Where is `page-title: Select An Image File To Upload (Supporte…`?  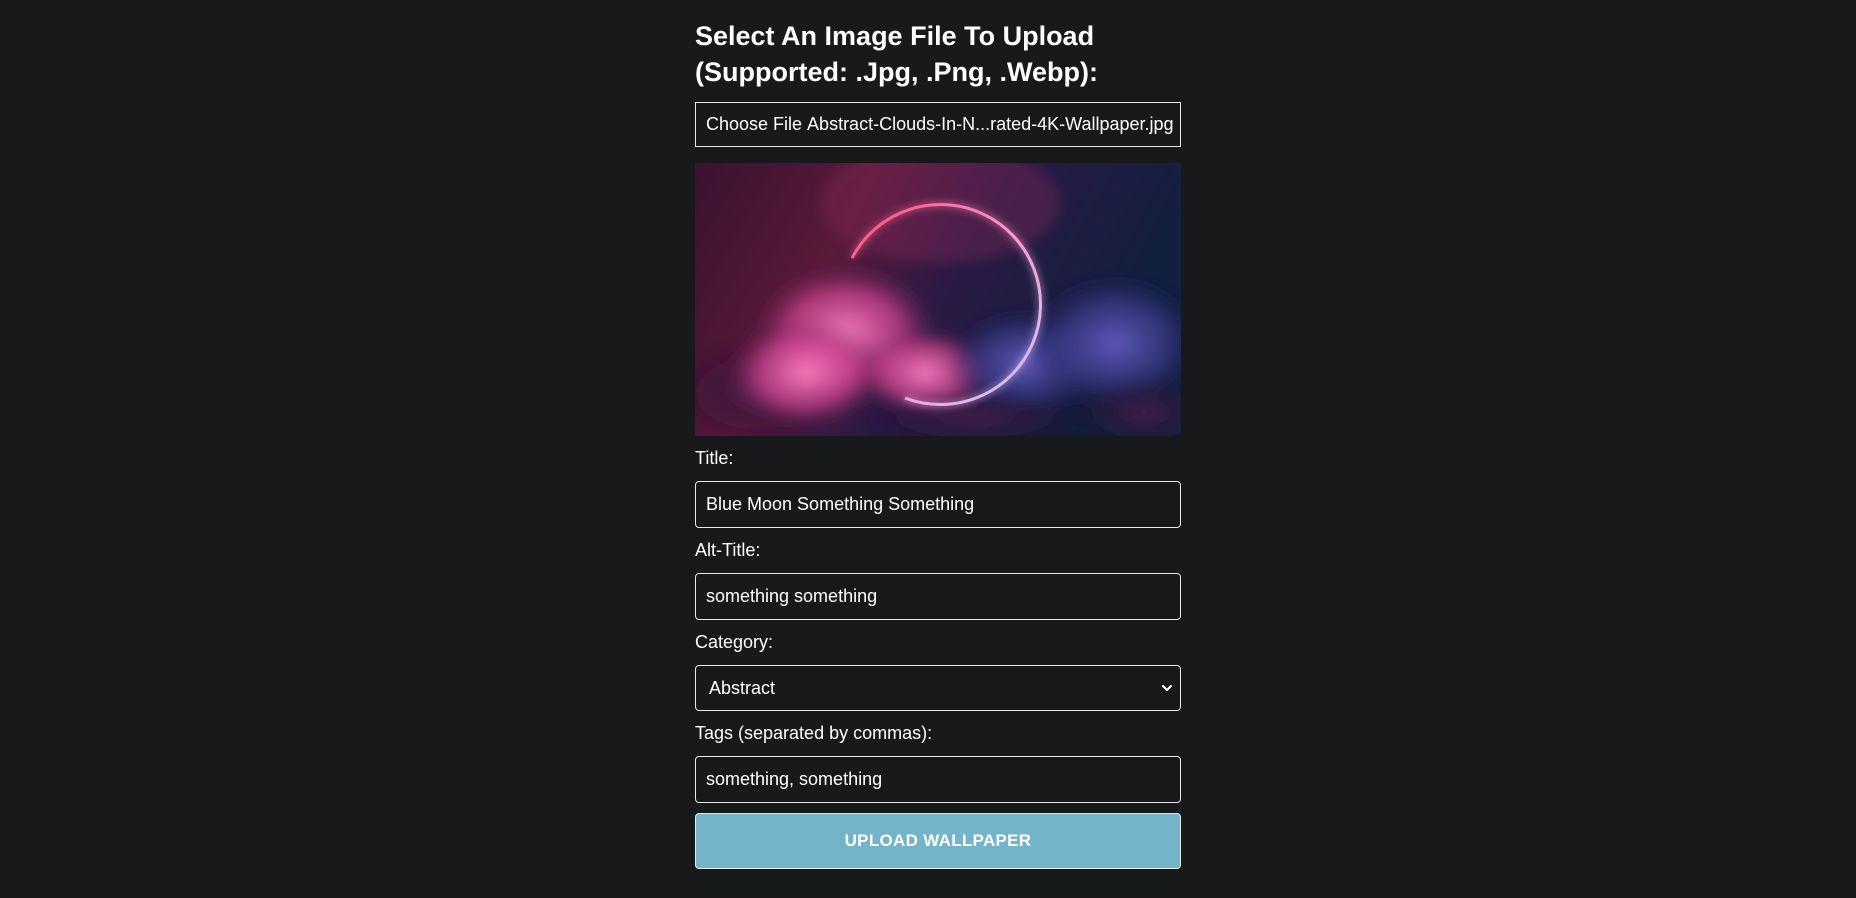 page-title: Select An Image File To Upload (Supporte… is located at coordinates (938, 54).